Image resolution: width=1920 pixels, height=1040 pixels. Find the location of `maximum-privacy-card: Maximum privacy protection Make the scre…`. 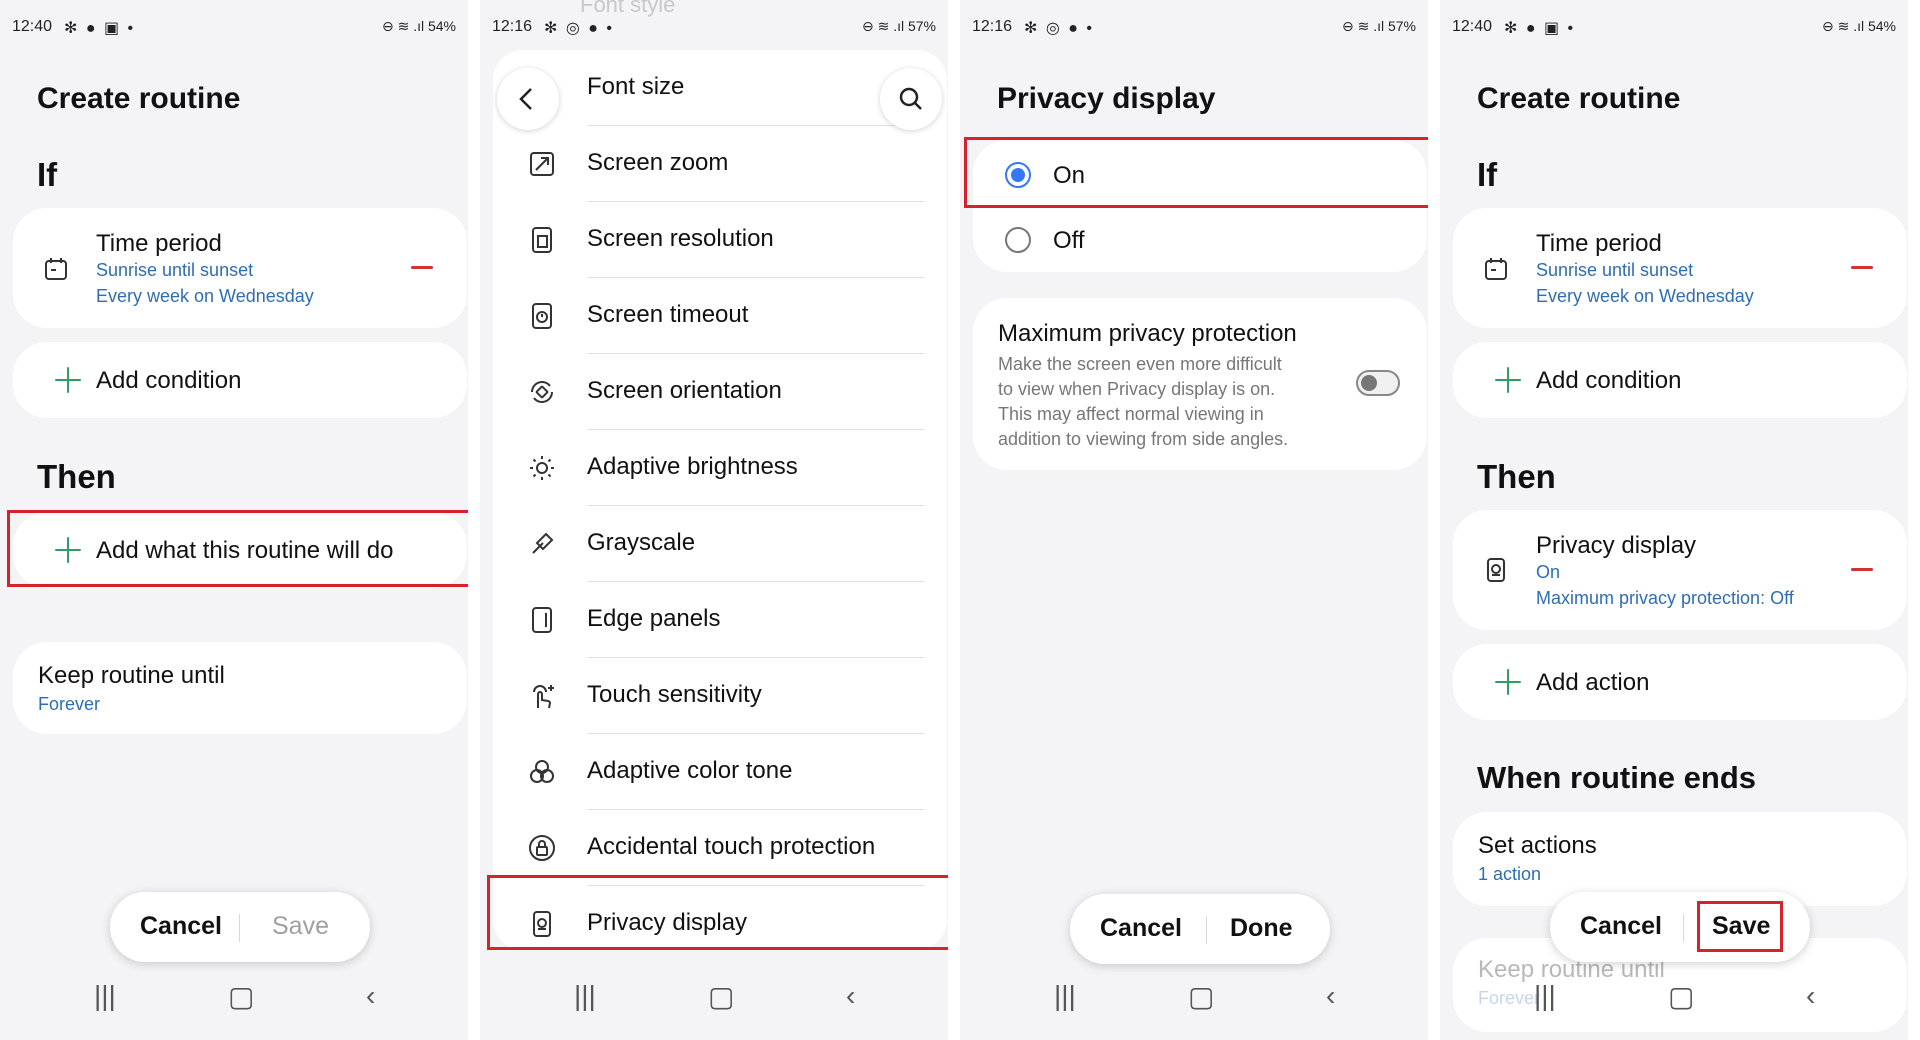

maximum-privacy-card: Maximum privacy protection Make the scre… is located at coordinates (1200, 384).